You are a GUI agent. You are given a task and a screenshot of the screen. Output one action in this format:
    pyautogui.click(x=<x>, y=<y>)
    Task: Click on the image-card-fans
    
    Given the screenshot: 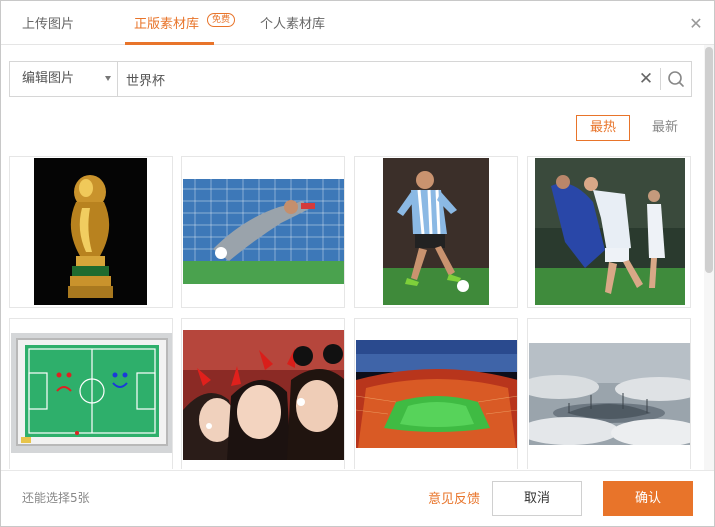 What is the action you would take?
    pyautogui.click(x=263, y=393)
    